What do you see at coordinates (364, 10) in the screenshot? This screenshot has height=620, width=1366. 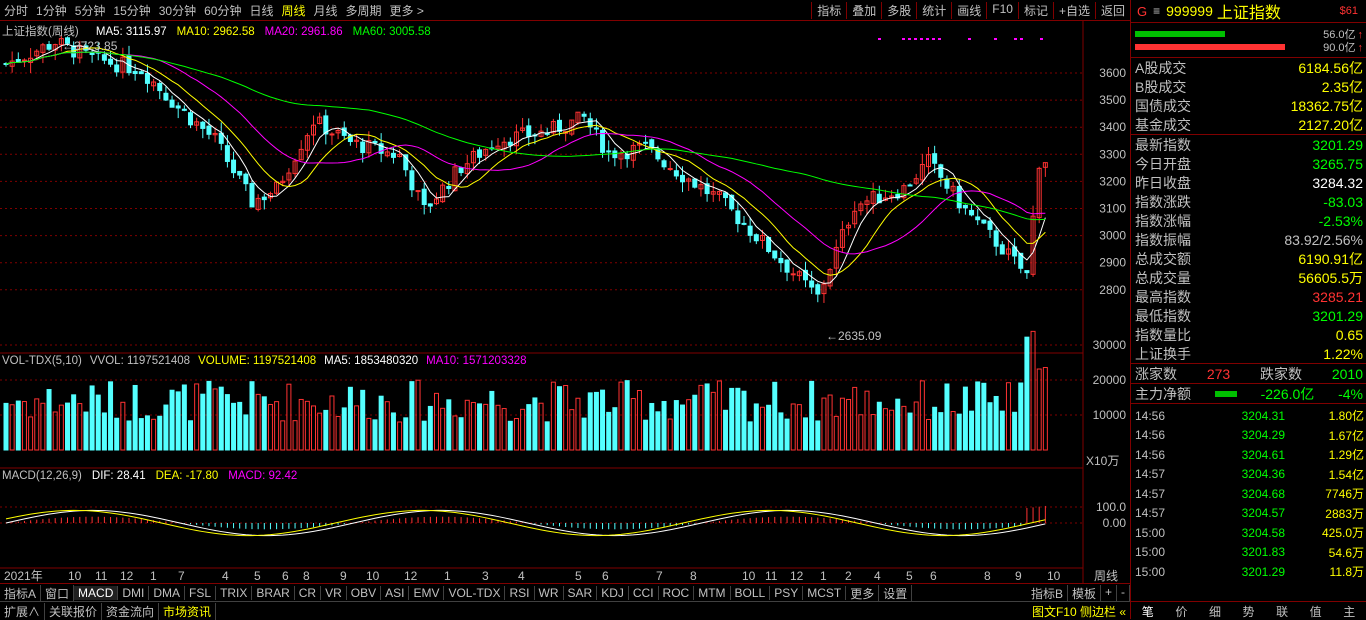 I see `period-tab: 多周期` at bounding box center [364, 10].